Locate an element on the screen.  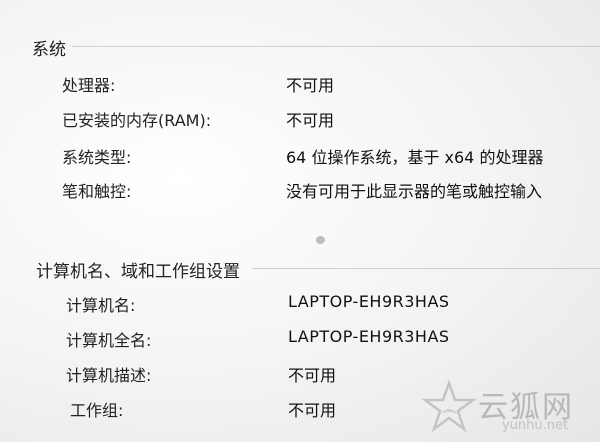
pen-touch-label: 笔和触控: is located at coordinates (97, 191).